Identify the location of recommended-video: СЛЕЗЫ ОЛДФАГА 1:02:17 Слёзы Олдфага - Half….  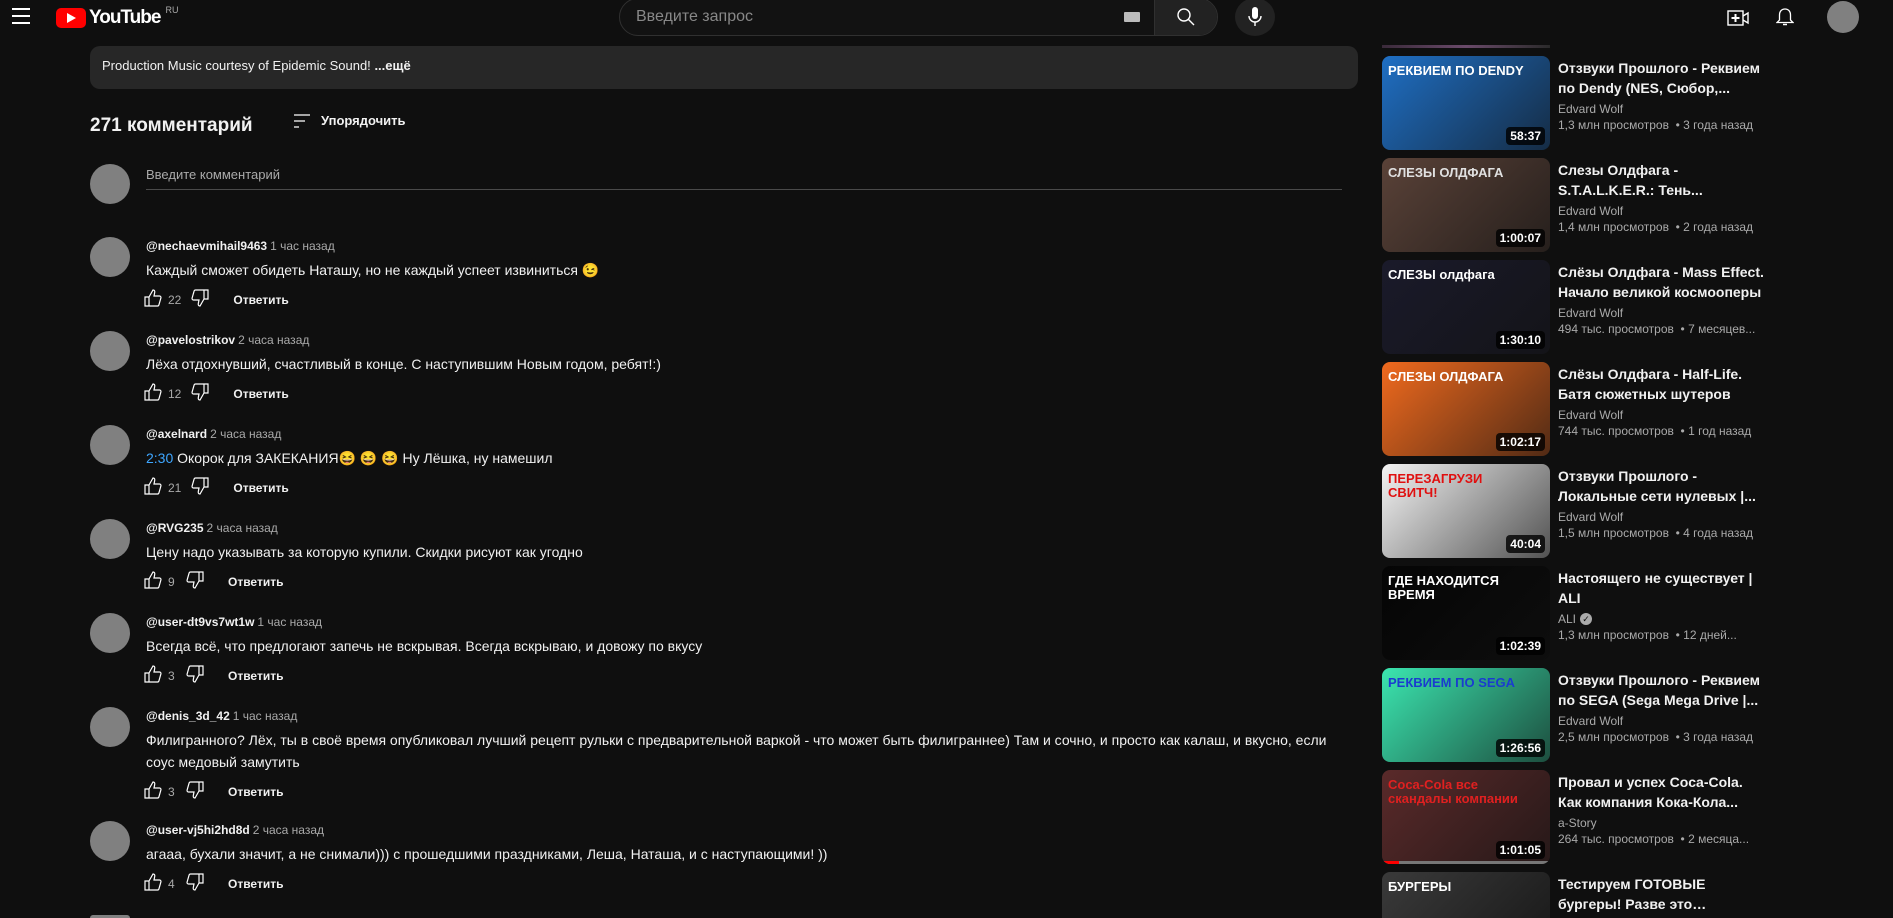
(1632, 409).